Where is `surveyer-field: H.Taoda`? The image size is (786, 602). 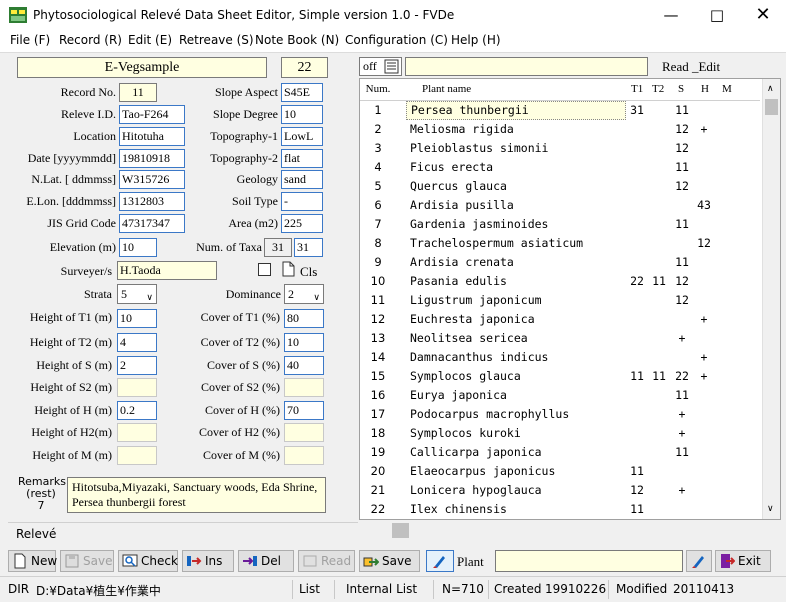
surveyer-field: H.Taoda is located at coordinates (167, 270).